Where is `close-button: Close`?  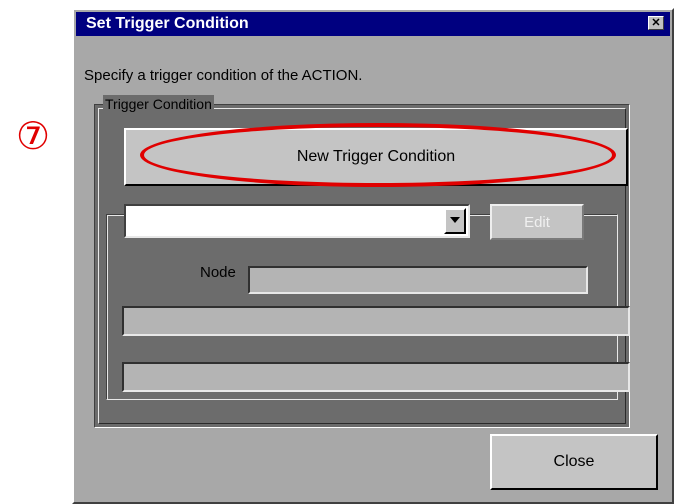
close-button: Close is located at coordinates (574, 462).